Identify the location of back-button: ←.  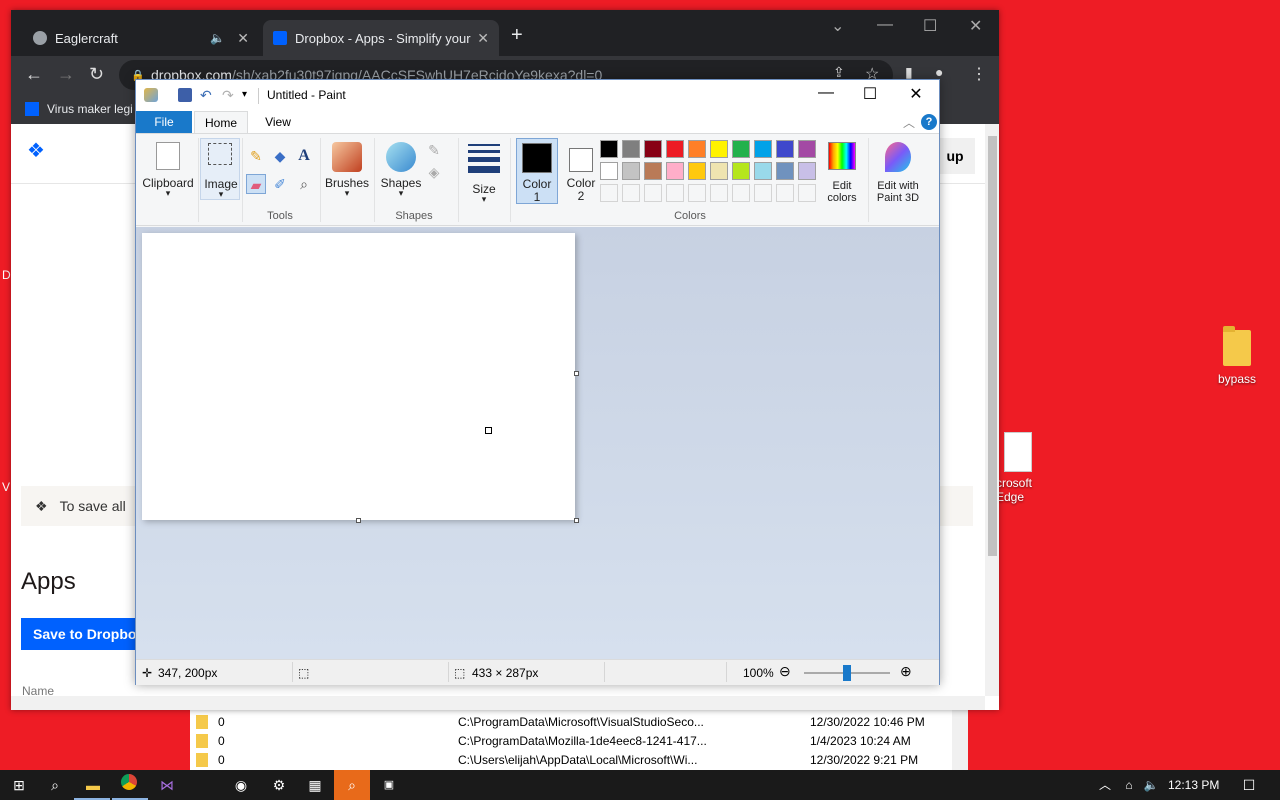
(34, 74).